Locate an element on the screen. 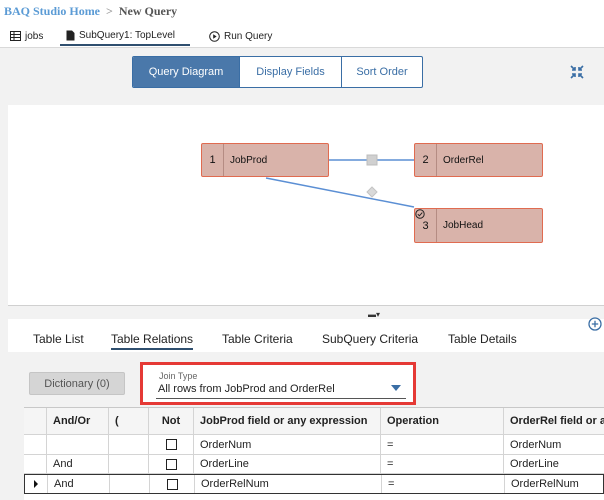 This screenshot has height=500, width=604. table-node-number: 3 is located at coordinates (425, 225).